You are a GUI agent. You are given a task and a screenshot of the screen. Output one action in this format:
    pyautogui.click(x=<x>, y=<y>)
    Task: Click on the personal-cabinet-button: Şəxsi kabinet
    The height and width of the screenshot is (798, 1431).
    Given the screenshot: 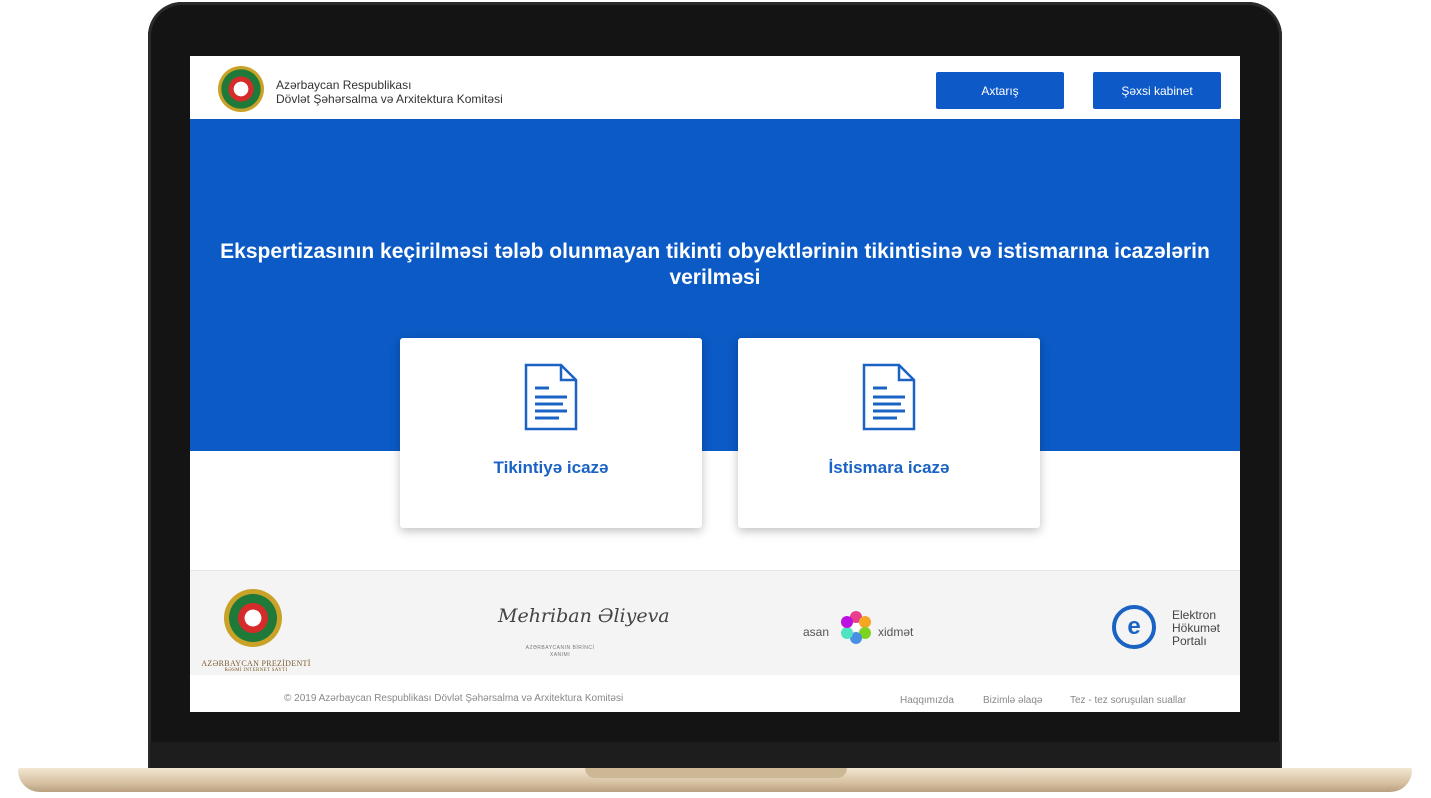 What is the action you would take?
    pyautogui.click(x=1157, y=90)
    